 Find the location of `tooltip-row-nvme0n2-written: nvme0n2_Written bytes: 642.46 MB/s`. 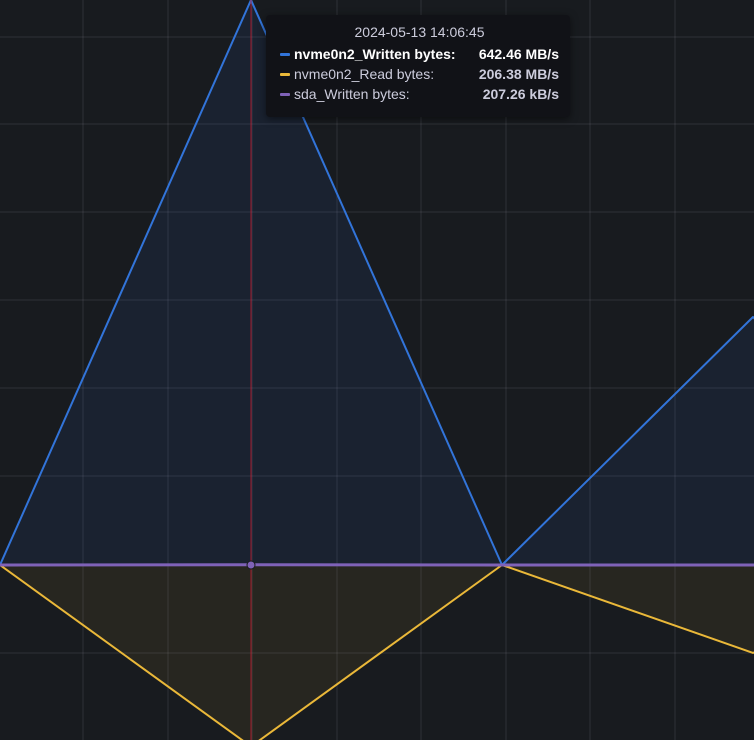

tooltip-row-nvme0n2-written: nvme0n2_Written bytes: 642.46 MB/s is located at coordinates (419, 54).